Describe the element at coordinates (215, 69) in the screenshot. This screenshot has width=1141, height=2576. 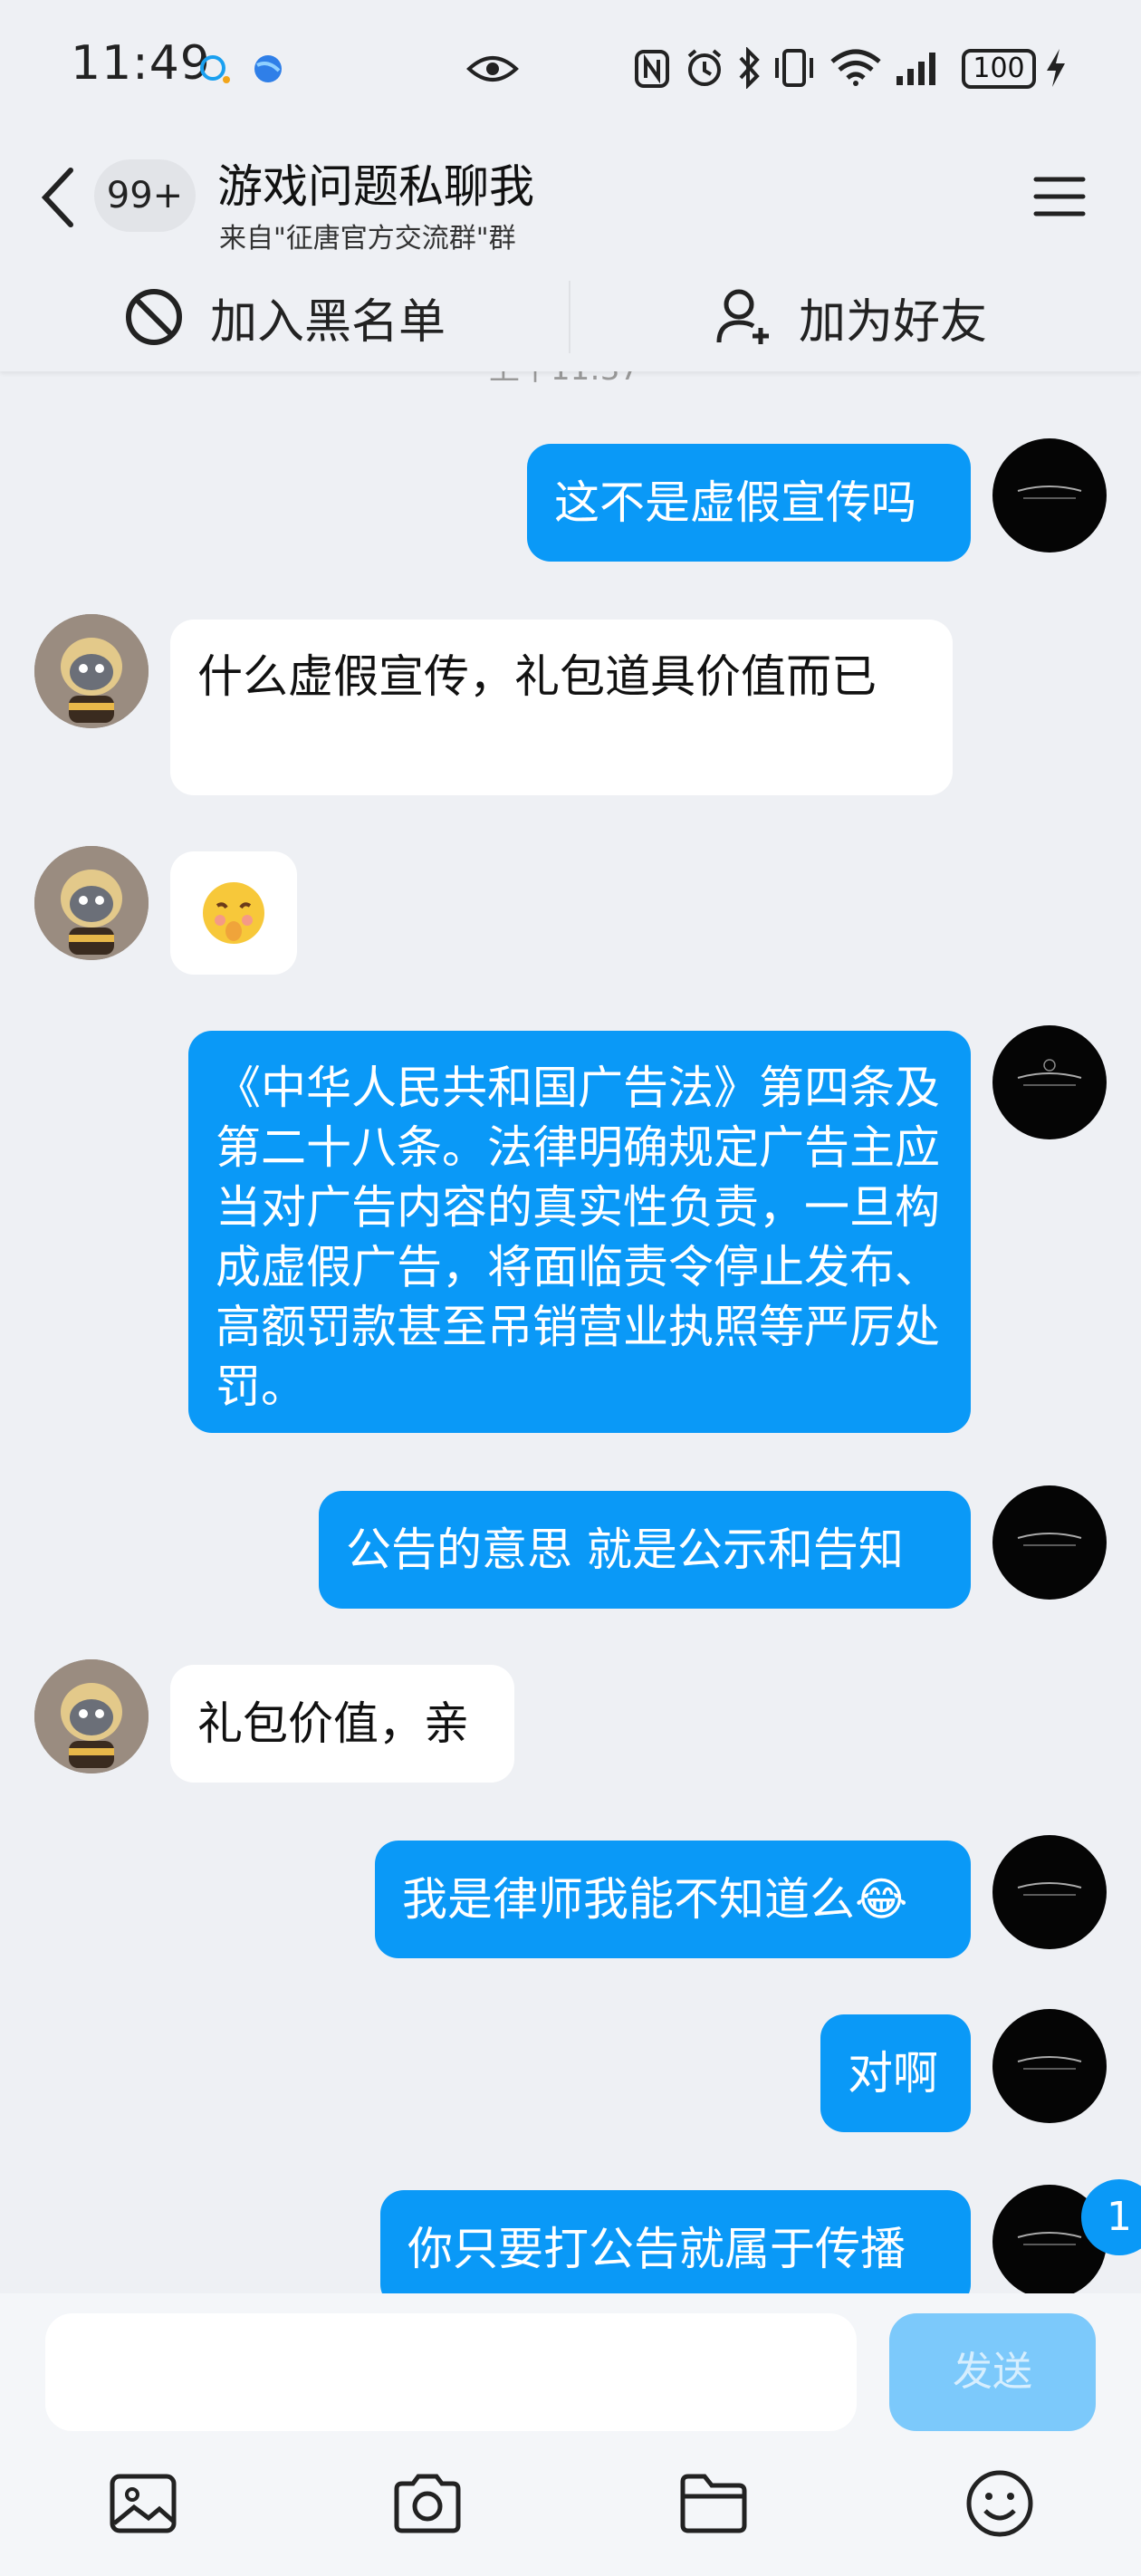
I see `chat-notification-icon` at that location.